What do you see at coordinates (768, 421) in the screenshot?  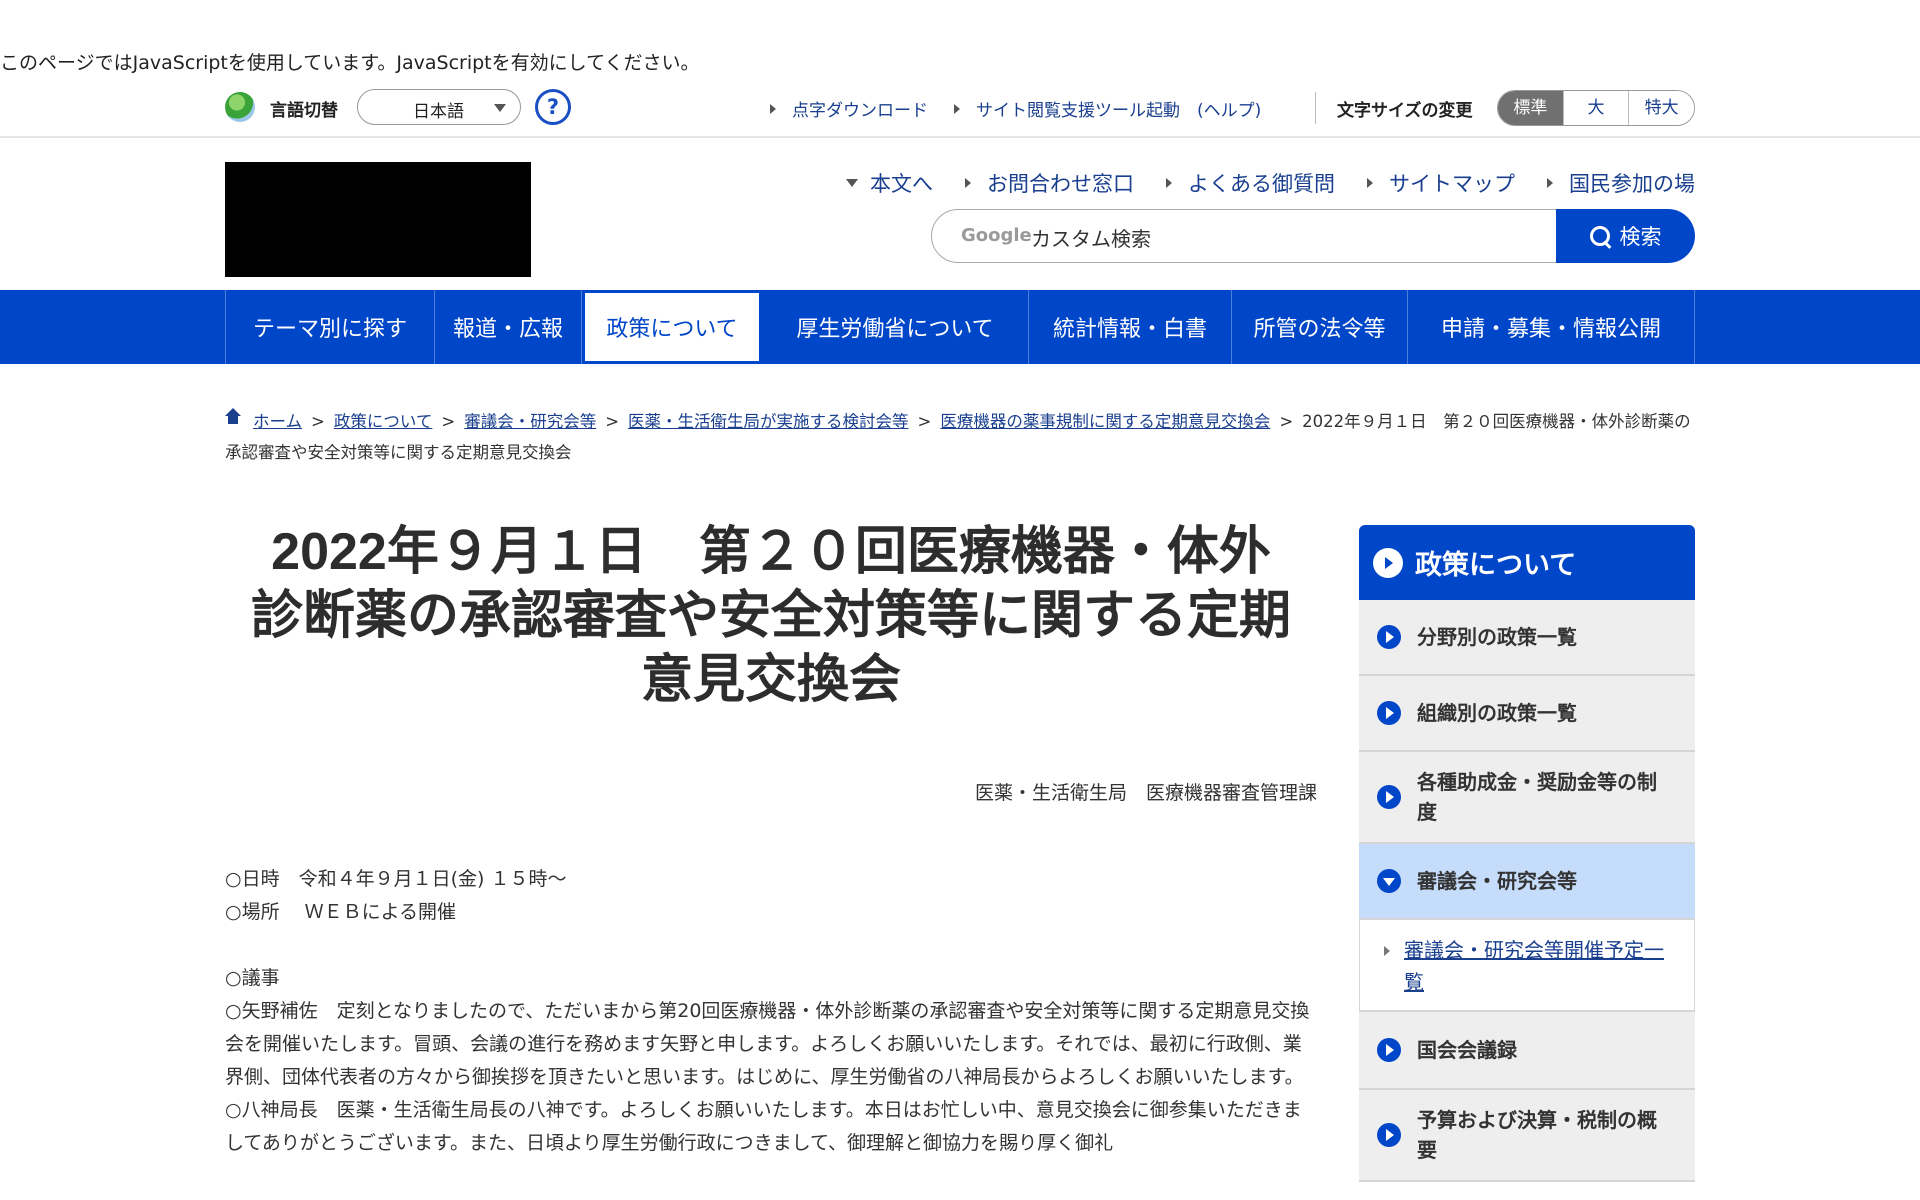 I see `breadcrumb-bureau-meetings: 医薬・生活衛生局が実施する検討会等` at bounding box center [768, 421].